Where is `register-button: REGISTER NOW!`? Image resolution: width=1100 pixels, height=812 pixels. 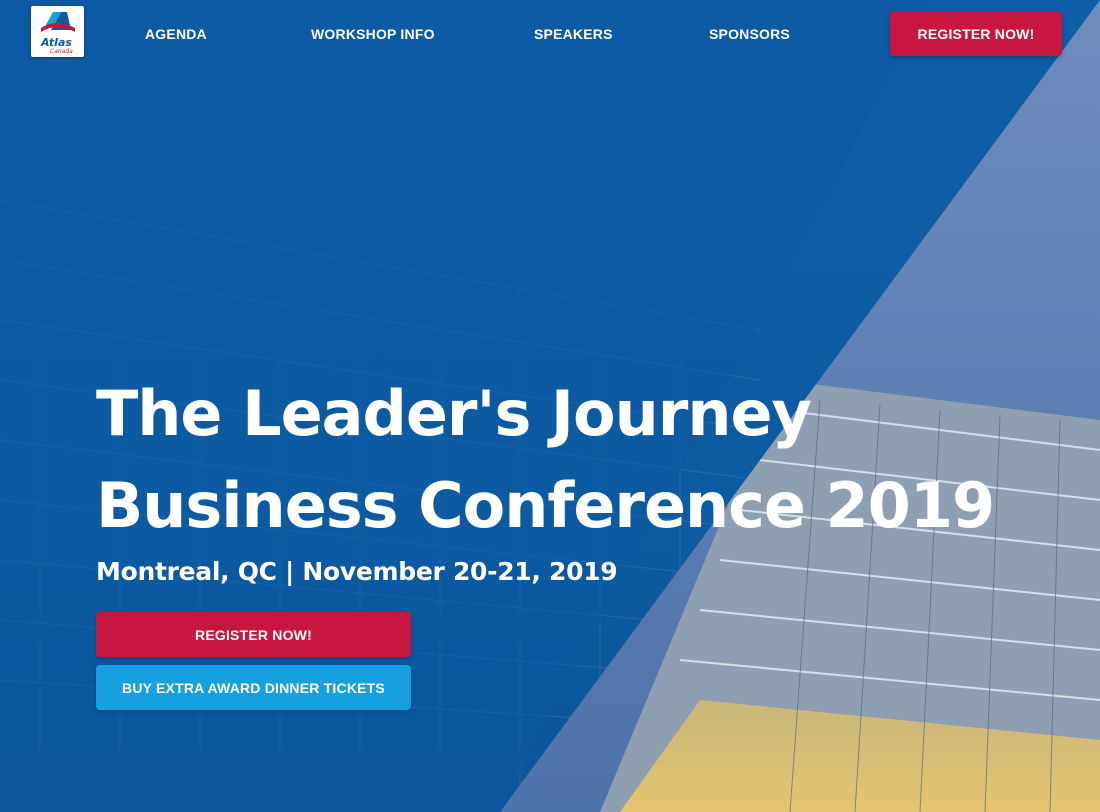 register-button: REGISTER NOW! is located at coordinates (253, 634).